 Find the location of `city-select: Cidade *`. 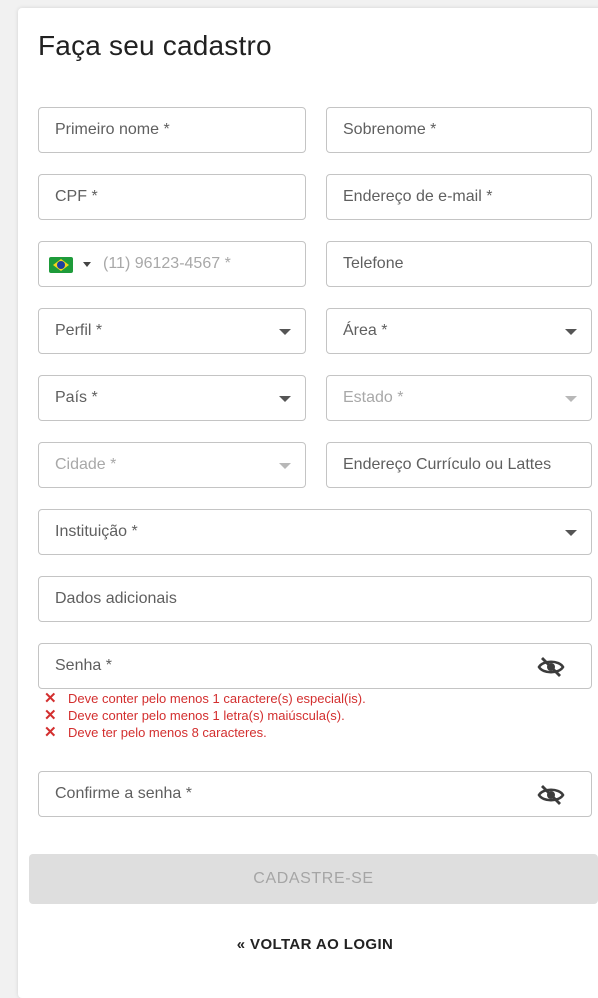

city-select: Cidade * is located at coordinates (172, 465).